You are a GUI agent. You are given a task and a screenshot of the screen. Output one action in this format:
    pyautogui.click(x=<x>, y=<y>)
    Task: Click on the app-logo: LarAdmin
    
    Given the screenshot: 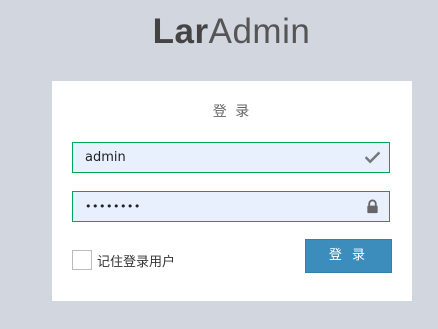 What is the action you would take?
    pyautogui.click(x=219, y=32)
    